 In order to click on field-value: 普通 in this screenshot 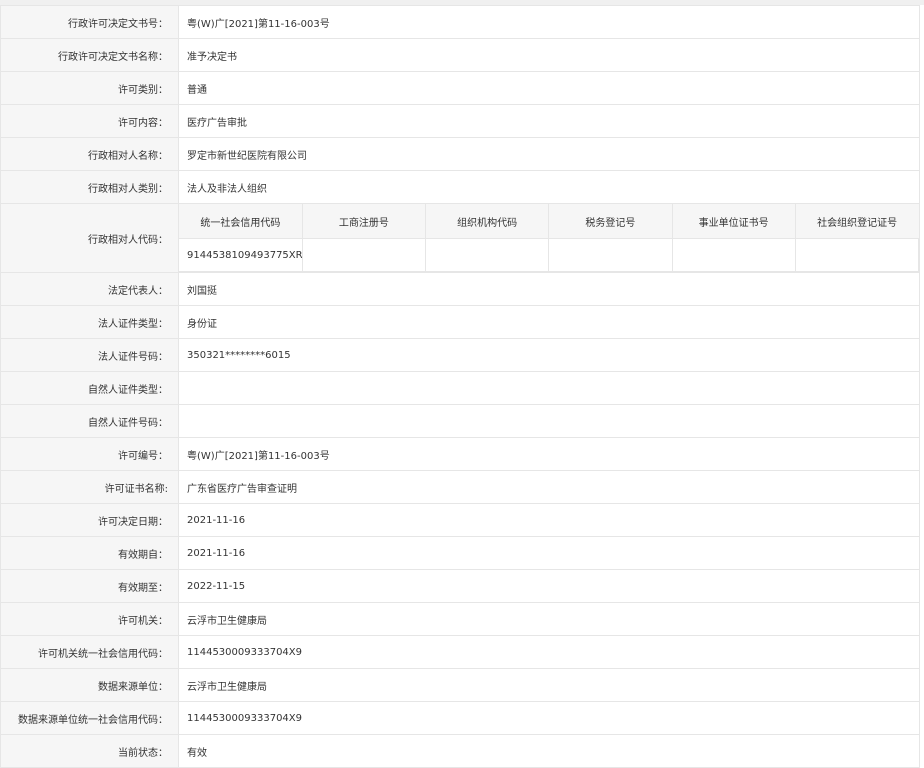, I will do `click(549, 88)`.